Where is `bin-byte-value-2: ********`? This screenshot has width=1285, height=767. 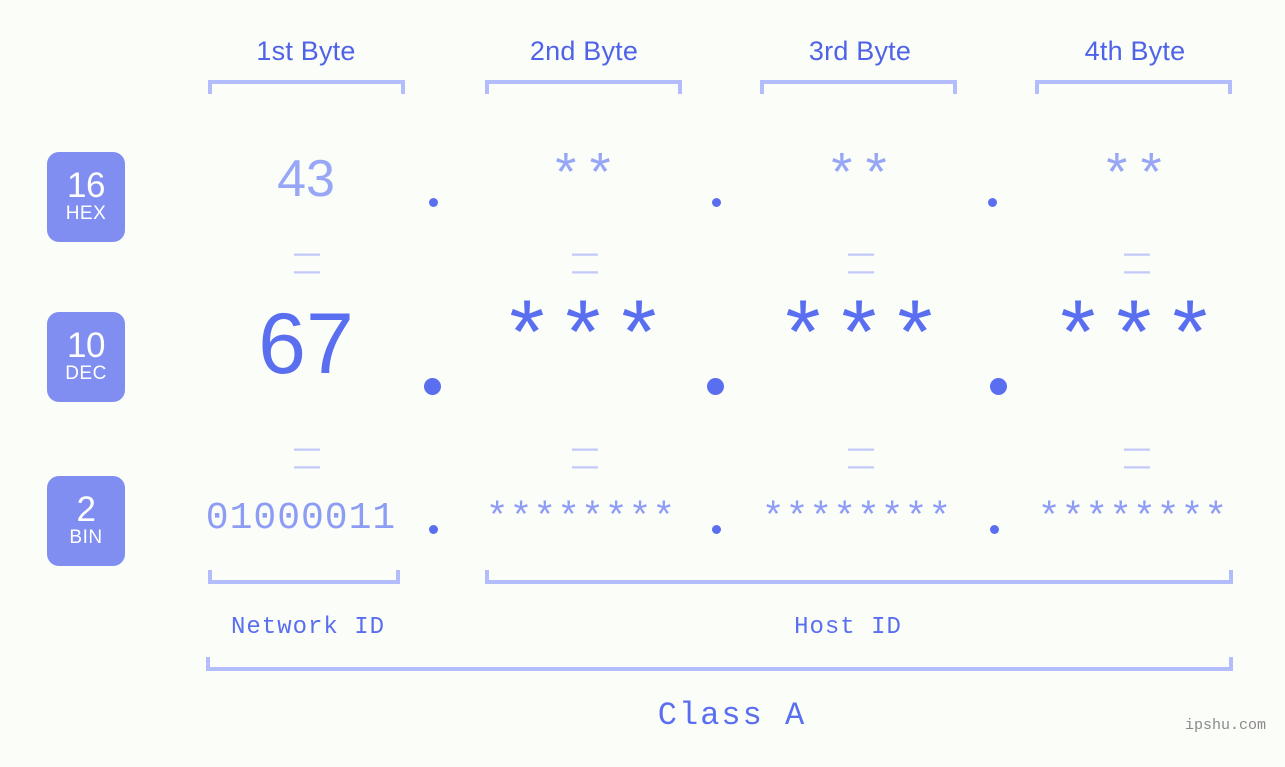 bin-byte-value-2: ******** is located at coordinates (581, 518).